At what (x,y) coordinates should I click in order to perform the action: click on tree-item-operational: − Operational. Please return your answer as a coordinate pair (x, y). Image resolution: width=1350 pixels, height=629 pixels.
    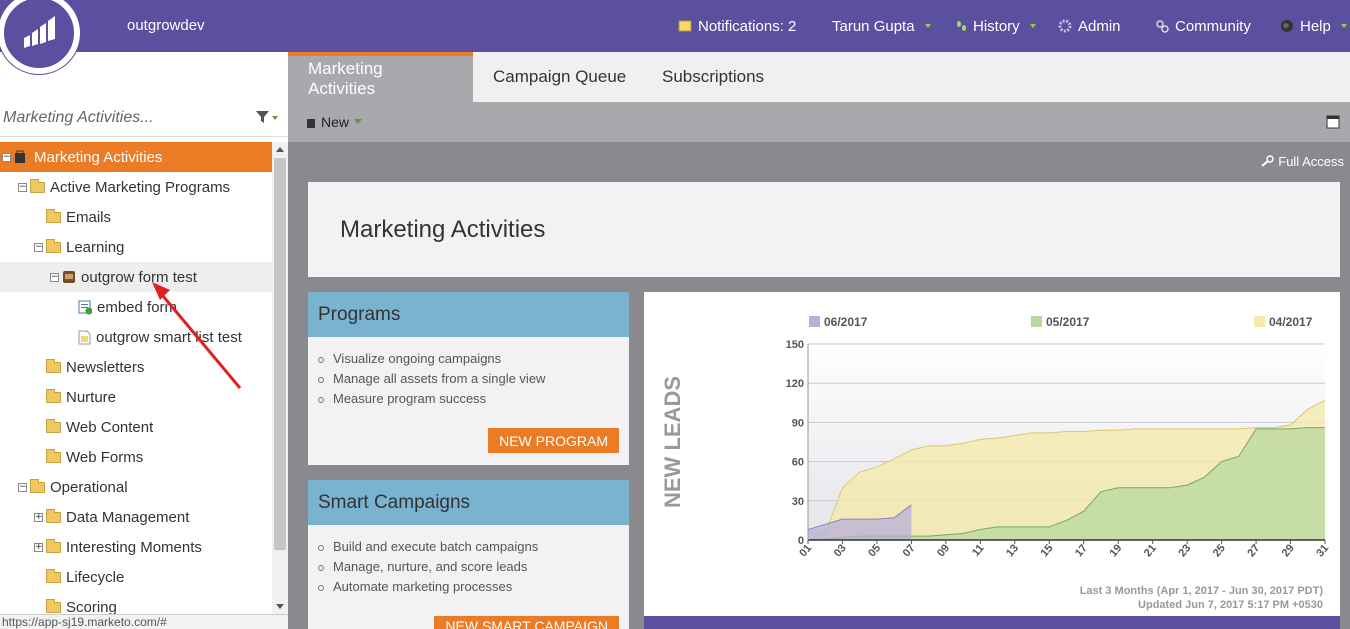
    Looking at the image, I should click on (136, 487).